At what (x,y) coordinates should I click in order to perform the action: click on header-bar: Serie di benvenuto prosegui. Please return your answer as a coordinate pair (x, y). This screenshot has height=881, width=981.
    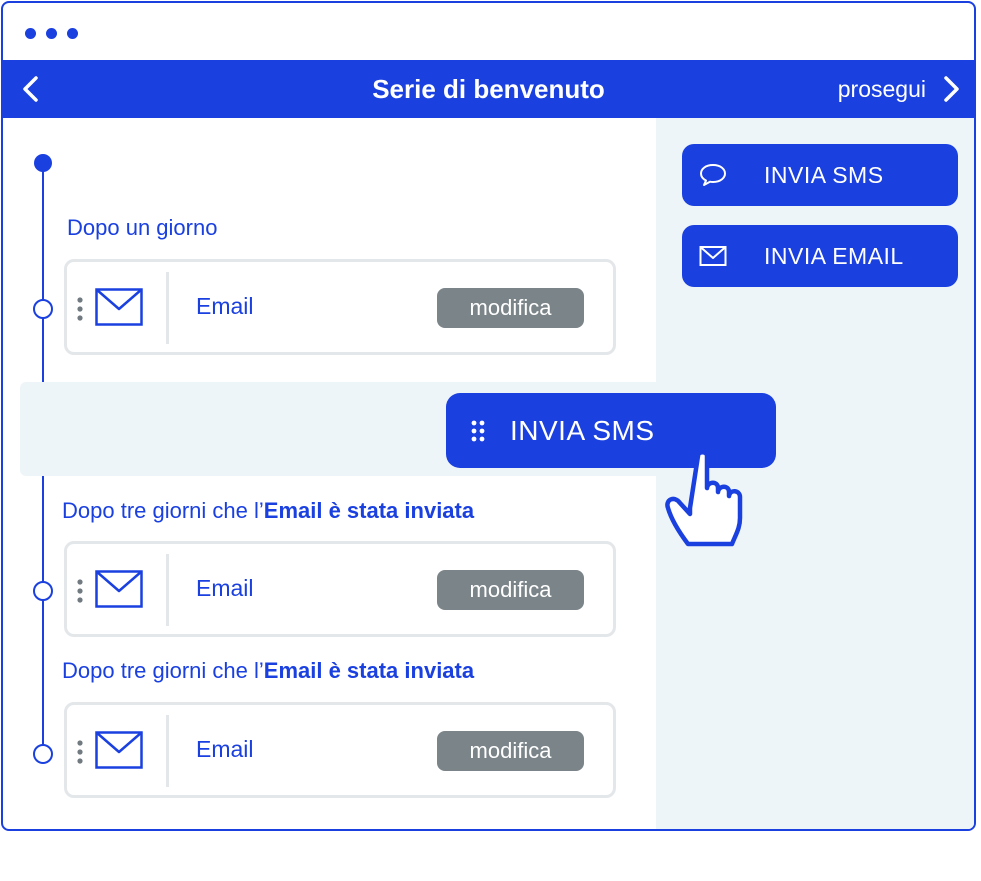
    Looking at the image, I should click on (488, 89).